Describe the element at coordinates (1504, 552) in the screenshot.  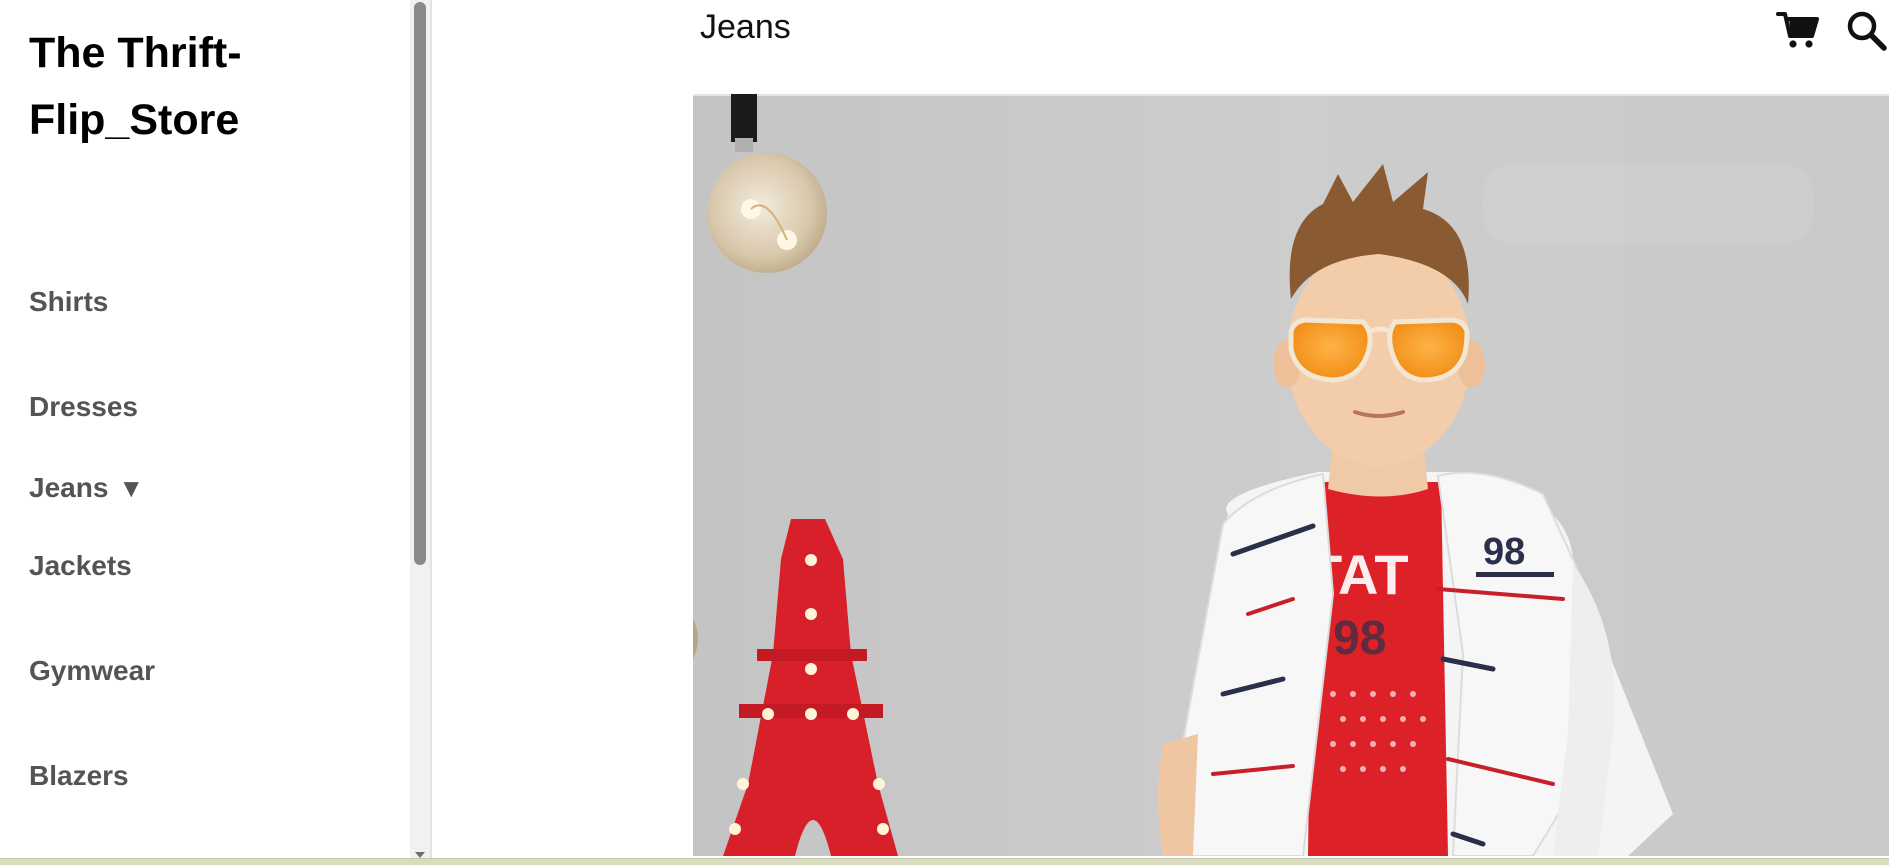
I see `jacket-badge-text: 98` at that location.